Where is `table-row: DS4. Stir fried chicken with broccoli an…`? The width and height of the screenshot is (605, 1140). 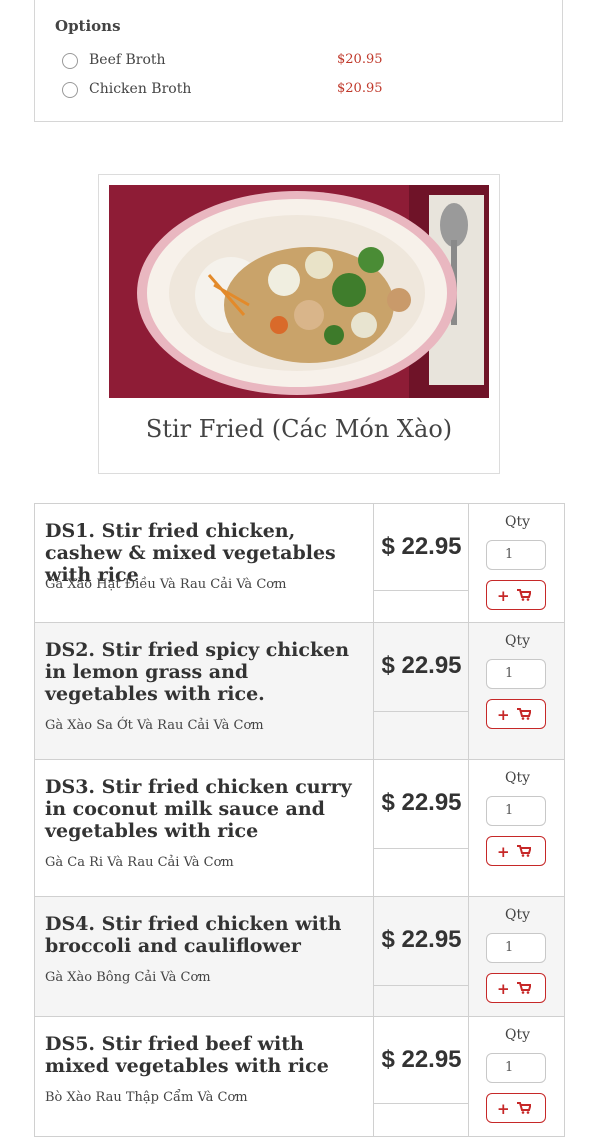
table-row: DS4. Stir fried chicken with broccoli an… is located at coordinates (299, 956).